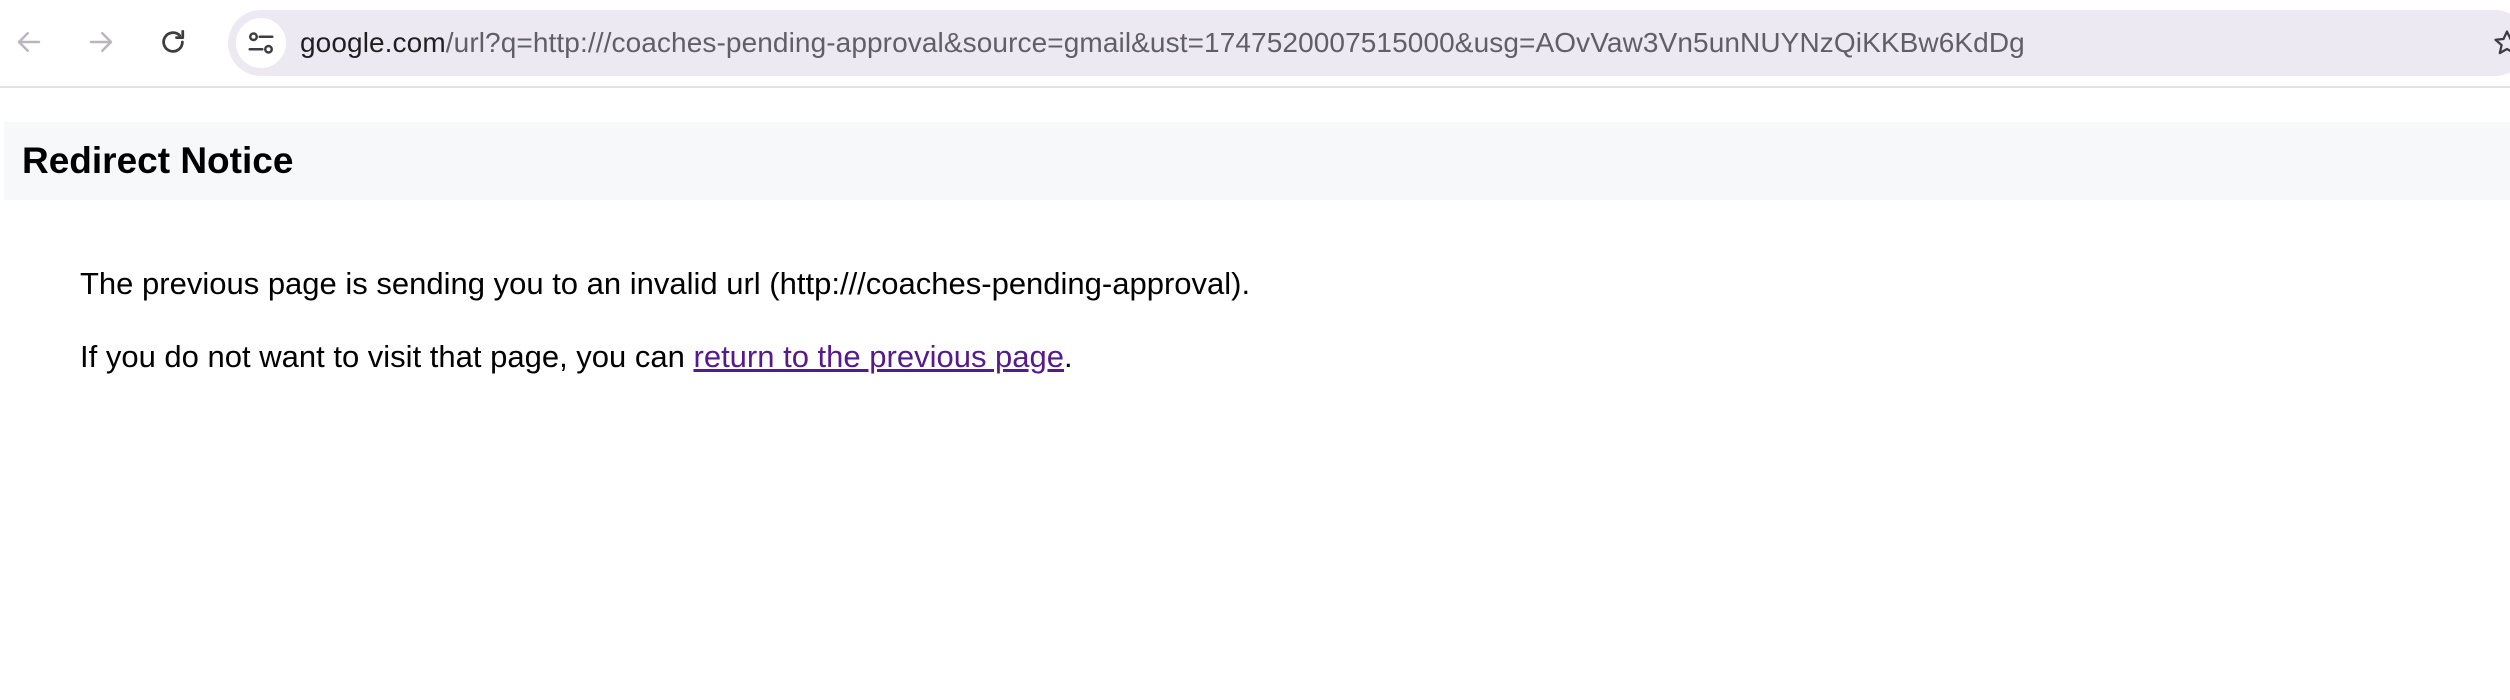 Image resolution: width=2510 pixels, height=700 pixels. Describe the element at coordinates (158, 160) in the screenshot. I see `page-title: Redirect Notice` at that location.